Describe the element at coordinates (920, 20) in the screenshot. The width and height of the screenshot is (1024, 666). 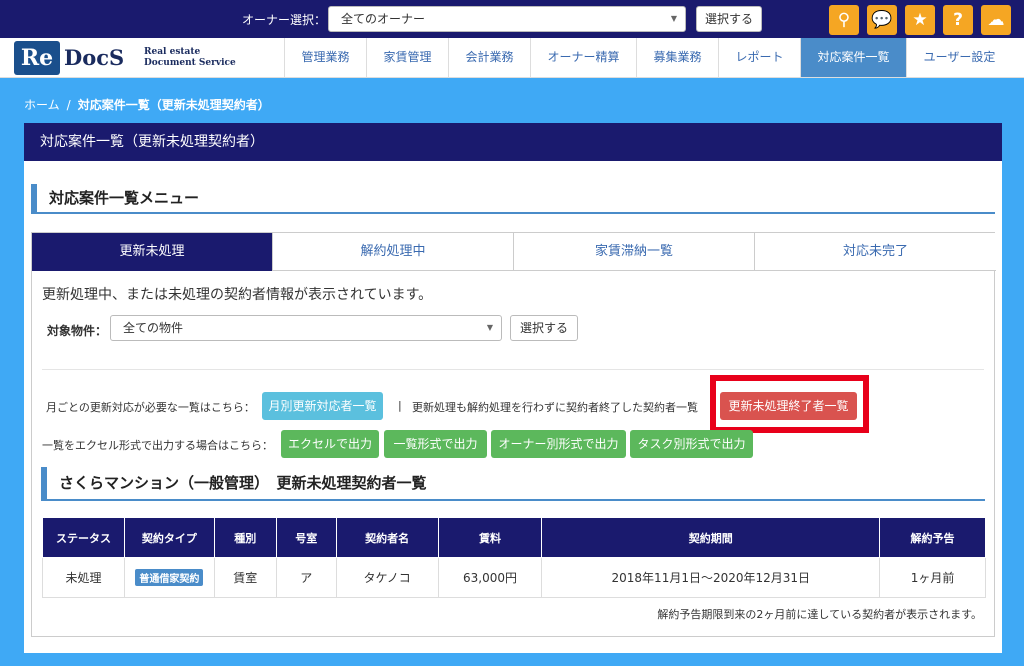
I see `star-icon: ★` at that location.